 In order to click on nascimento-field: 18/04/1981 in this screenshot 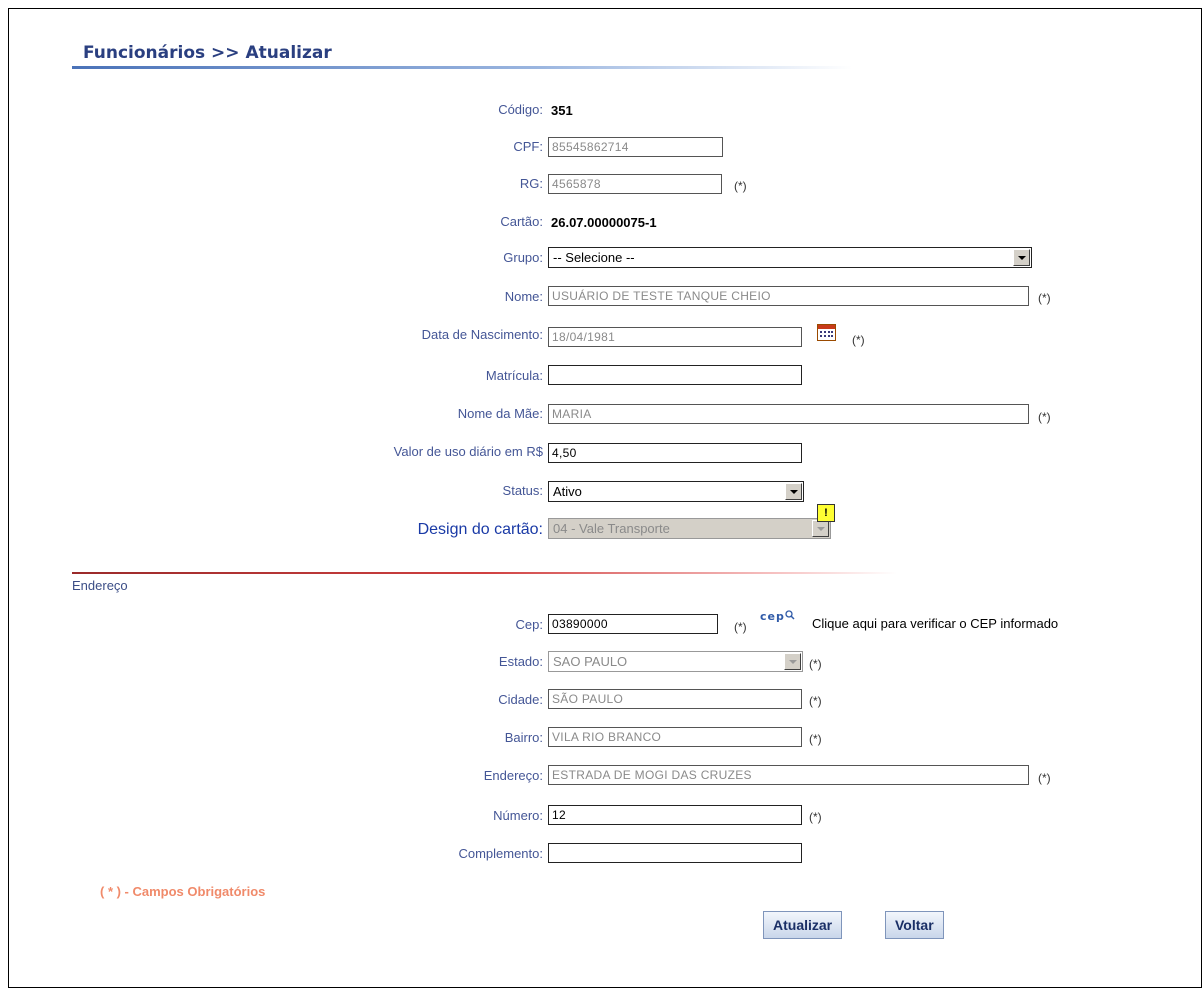, I will do `click(675, 337)`.